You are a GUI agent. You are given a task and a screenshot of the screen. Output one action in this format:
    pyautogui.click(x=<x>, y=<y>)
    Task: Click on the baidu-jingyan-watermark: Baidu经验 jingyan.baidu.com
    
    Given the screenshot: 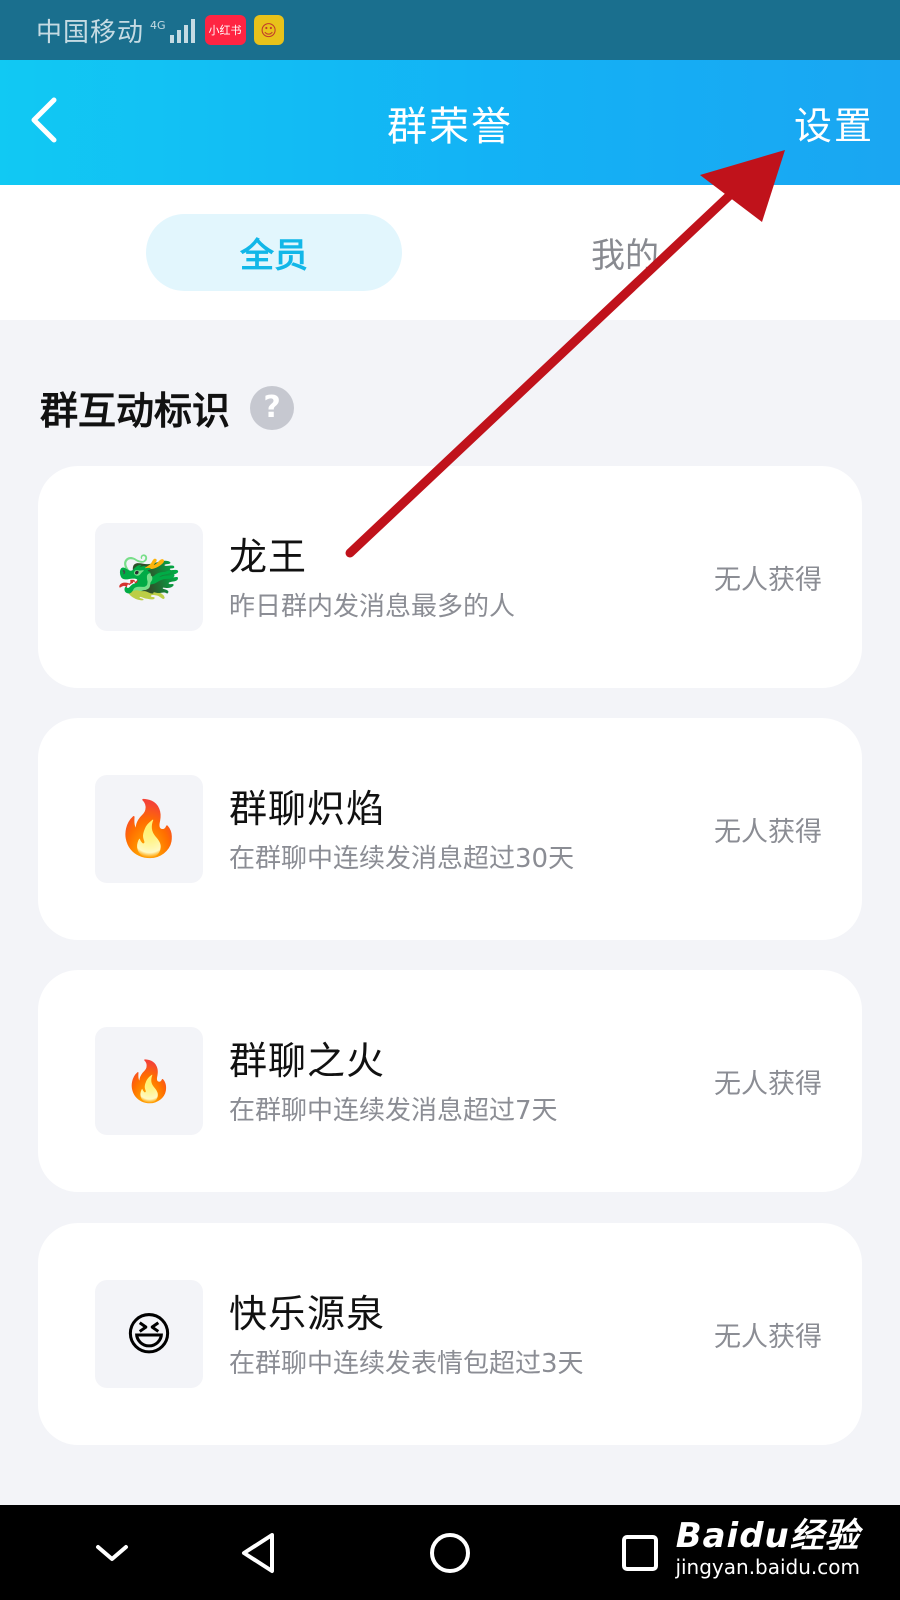 What is the action you would take?
    pyautogui.click(x=767, y=1543)
    